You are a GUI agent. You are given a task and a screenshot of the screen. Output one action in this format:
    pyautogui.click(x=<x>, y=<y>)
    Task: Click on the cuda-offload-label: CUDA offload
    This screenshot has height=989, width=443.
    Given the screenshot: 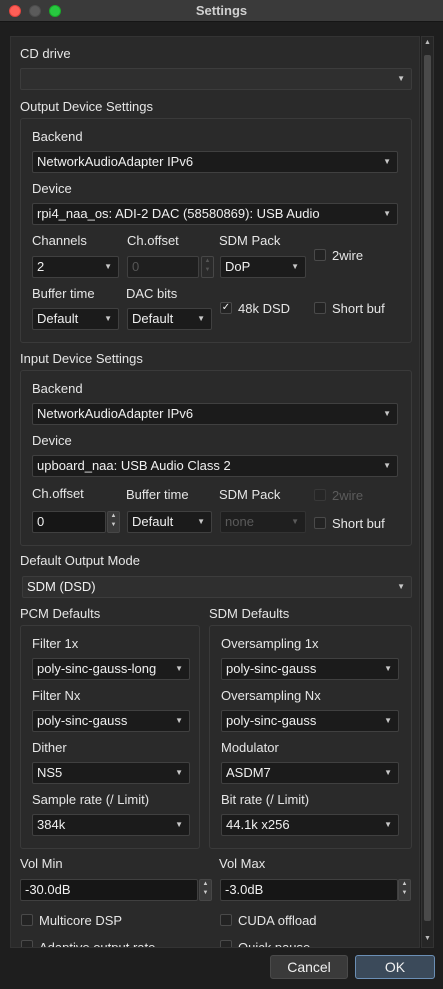 What is the action you would take?
    pyautogui.click(x=277, y=920)
    